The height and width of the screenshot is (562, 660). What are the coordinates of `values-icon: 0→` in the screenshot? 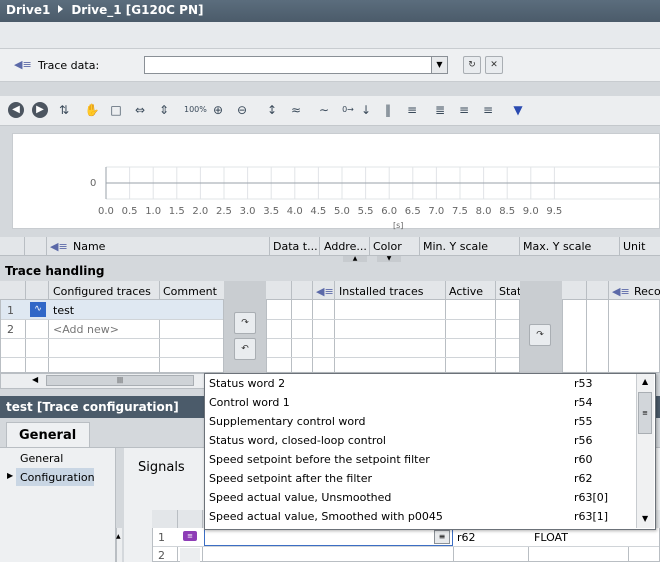 It's located at (348, 110).